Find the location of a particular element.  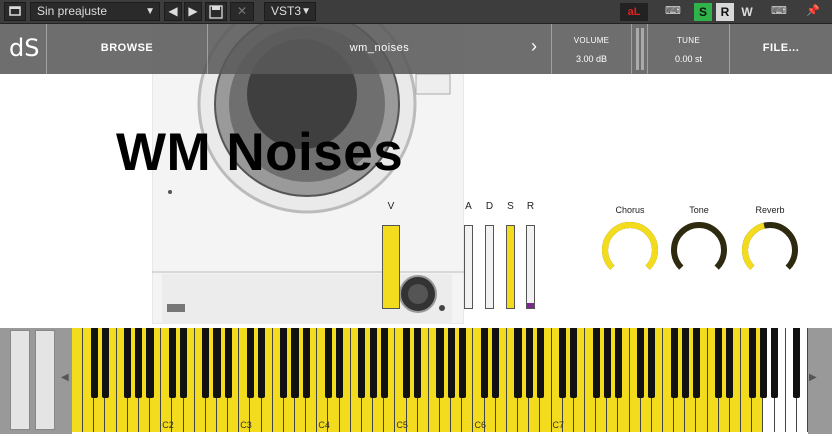

preset-dropdown: Sin preajuste ▼ is located at coordinates (95, 11).